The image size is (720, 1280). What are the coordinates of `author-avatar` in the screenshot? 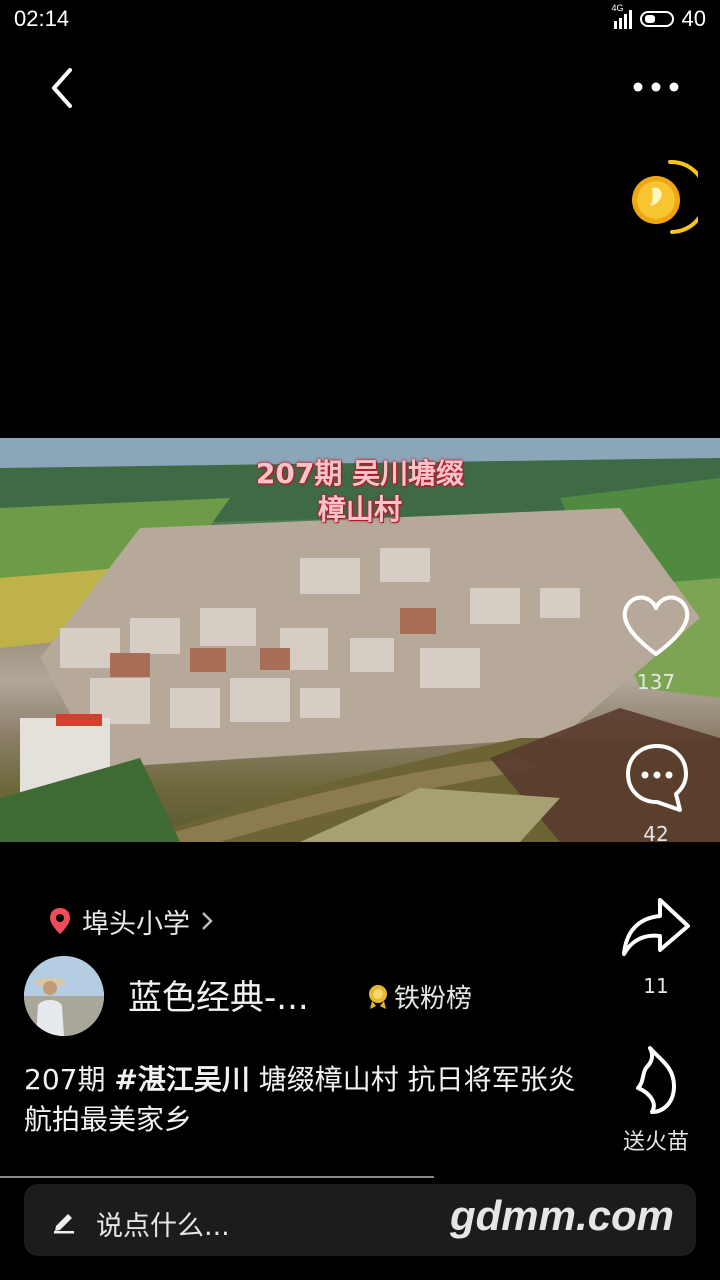 It's located at (64, 996).